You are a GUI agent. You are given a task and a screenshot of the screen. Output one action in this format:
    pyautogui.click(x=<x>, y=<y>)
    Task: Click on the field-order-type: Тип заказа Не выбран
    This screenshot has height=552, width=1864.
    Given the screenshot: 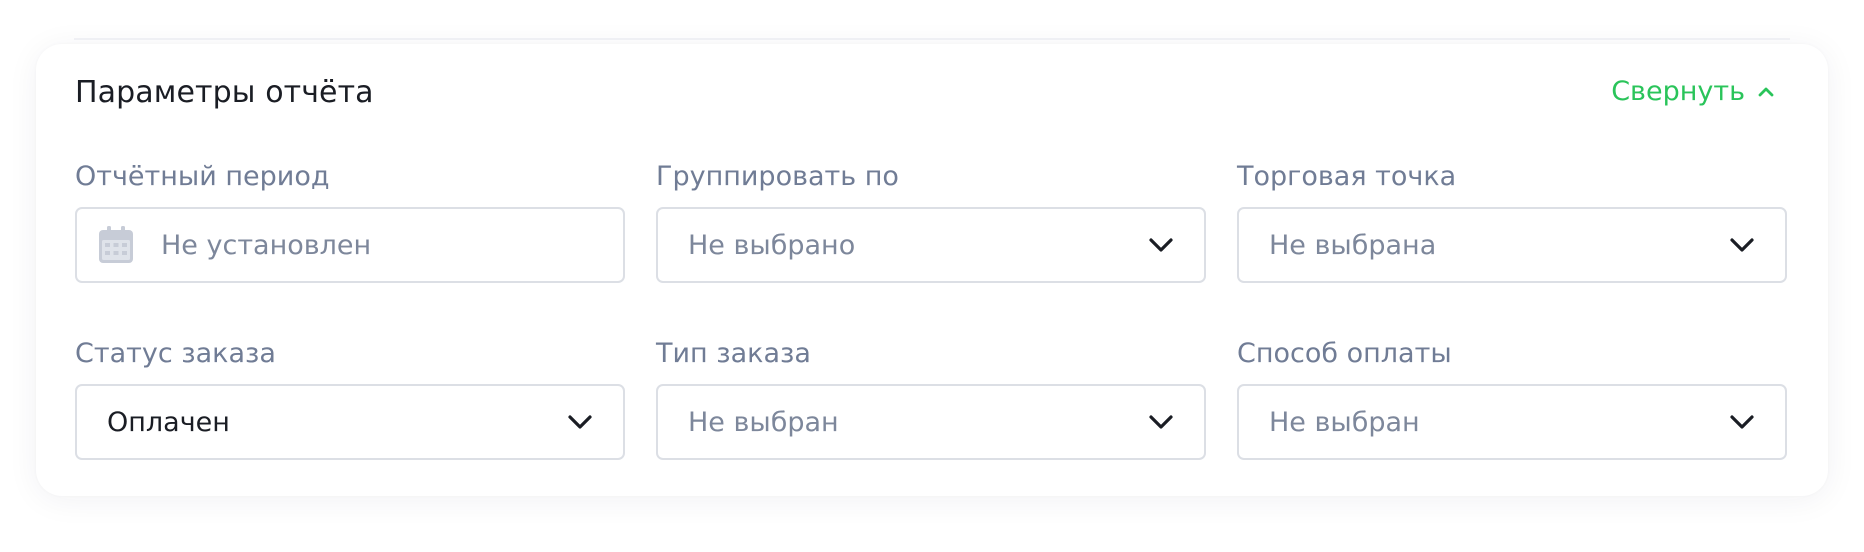 What is the action you would take?
    pyautogui.click(x=931, y=396)
    